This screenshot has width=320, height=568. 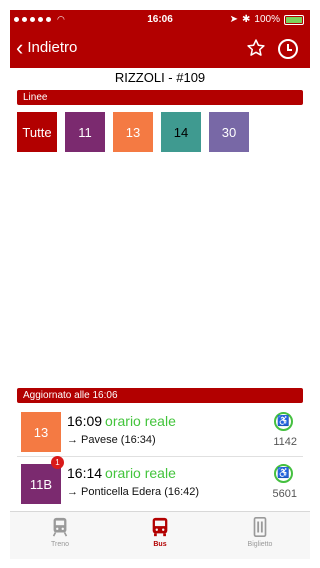 I want to click on train-icon, so click(x=60, y=527).